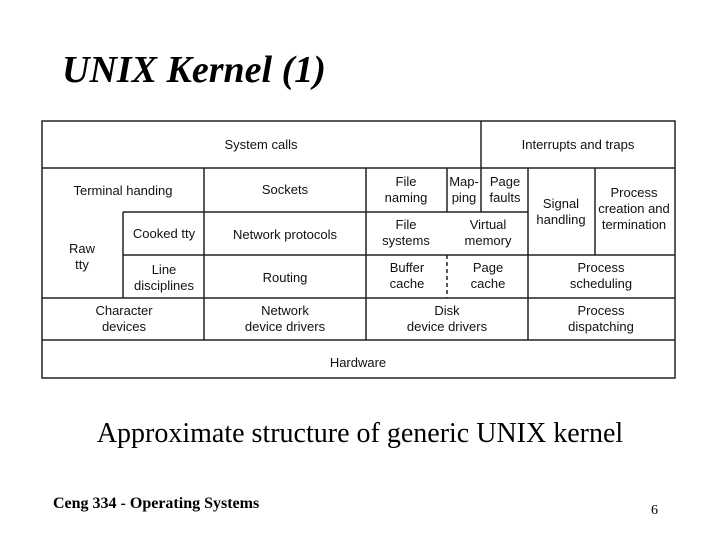 The width and height of the screenshot is (720, 540). Describe the element at coordinates (156, 503) in the screenshot. I see `footer-course: Ceng 334 - Operating Systems` at that location.